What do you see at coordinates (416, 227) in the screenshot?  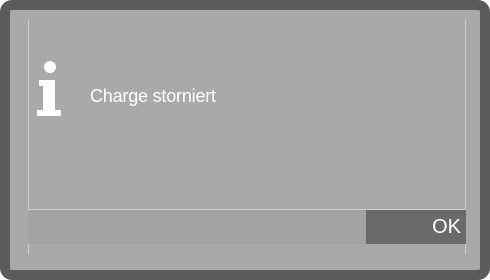 I see `ok-button: OK` at bounding box center [416, 227].